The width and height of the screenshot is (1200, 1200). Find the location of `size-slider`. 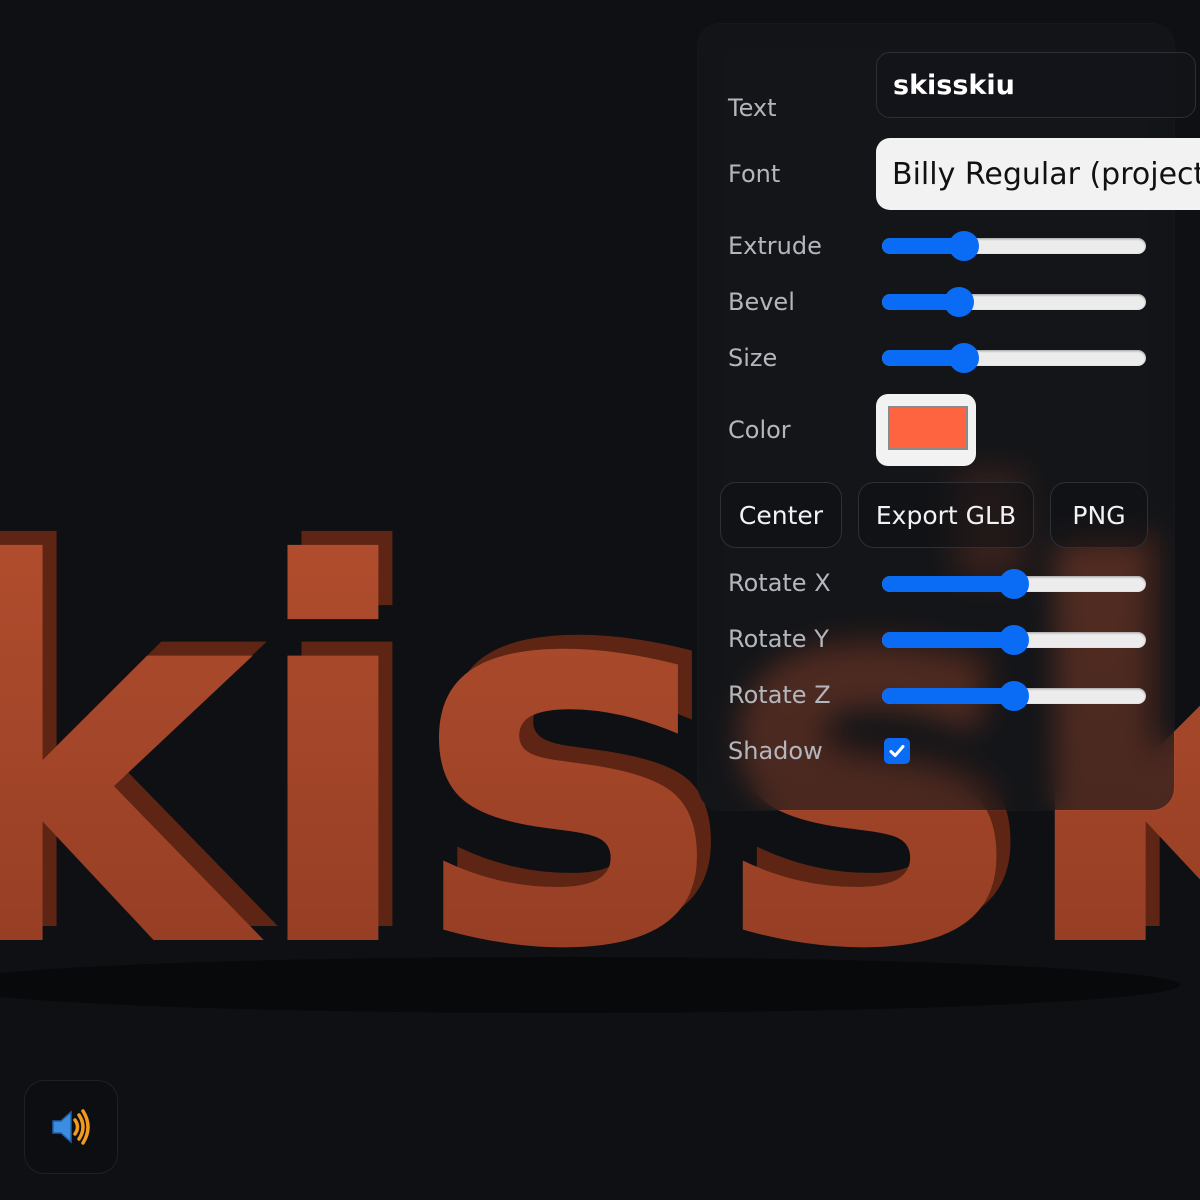

size-slider is located at coordinates (1014, 358).